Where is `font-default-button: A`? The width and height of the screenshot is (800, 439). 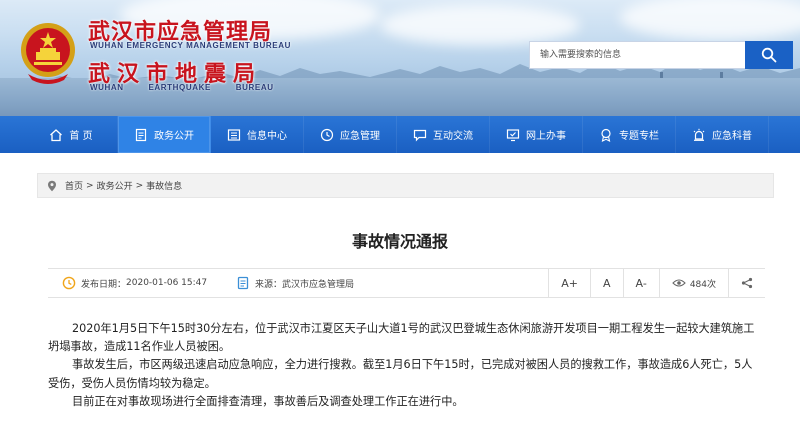
font-default-button: A is located at coordinates (606, 283).